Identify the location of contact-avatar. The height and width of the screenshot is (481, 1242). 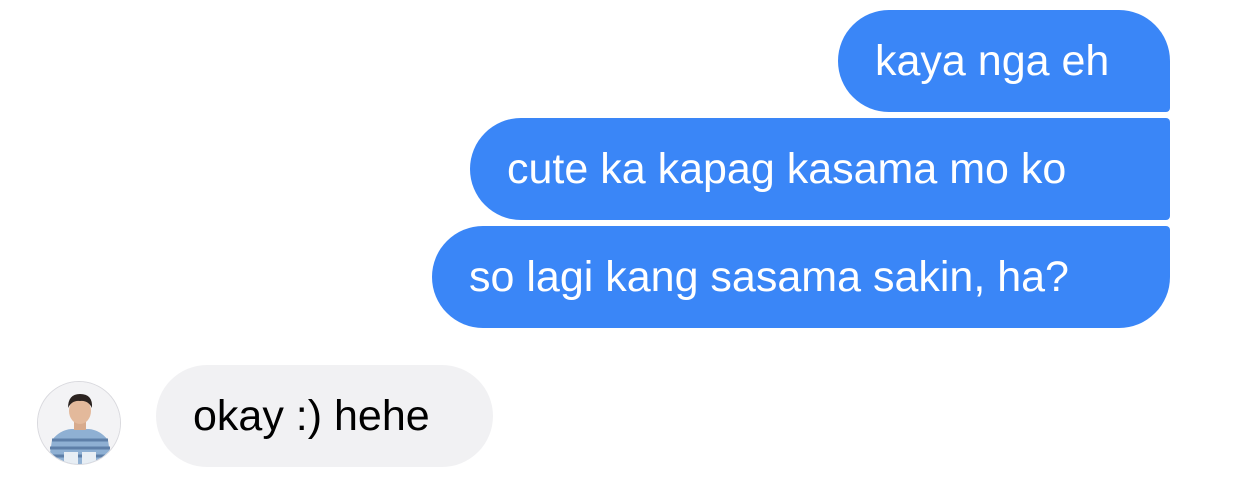
(79, 423).